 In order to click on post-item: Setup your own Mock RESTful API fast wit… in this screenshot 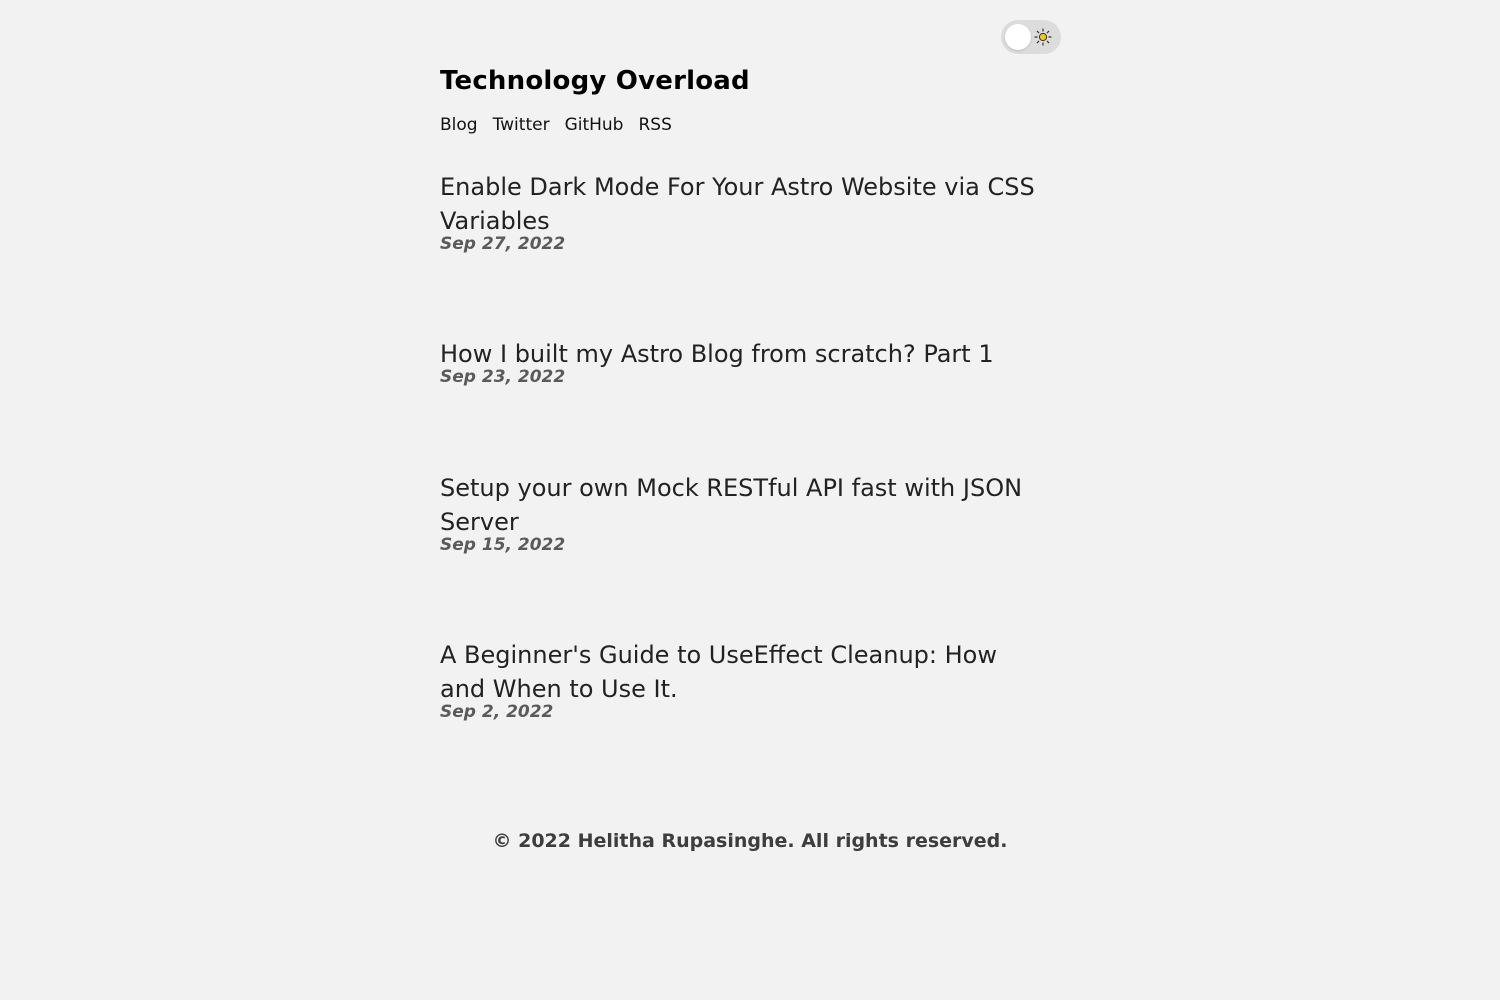, I will do `click(740, 513)`.